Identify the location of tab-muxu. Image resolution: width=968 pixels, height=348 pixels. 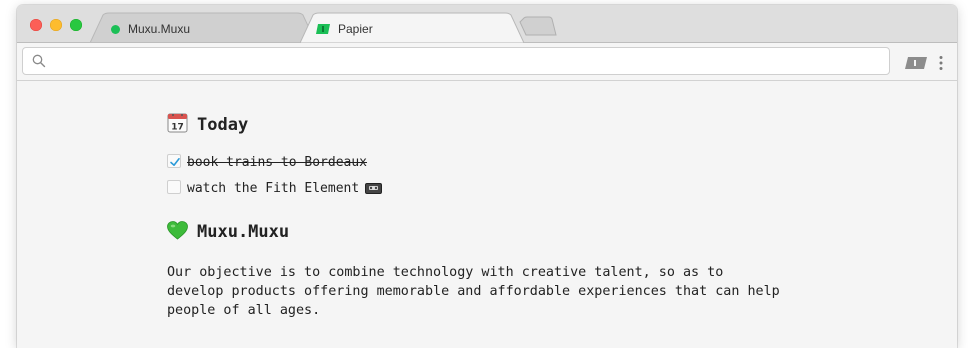
(203, 27).